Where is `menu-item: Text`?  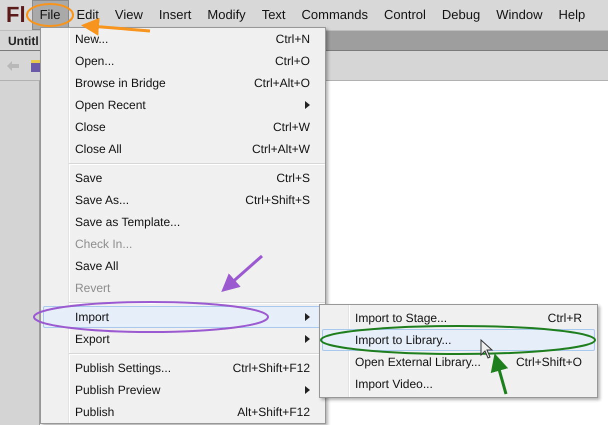 menu-item: Text is located at coordinates (274, 15).